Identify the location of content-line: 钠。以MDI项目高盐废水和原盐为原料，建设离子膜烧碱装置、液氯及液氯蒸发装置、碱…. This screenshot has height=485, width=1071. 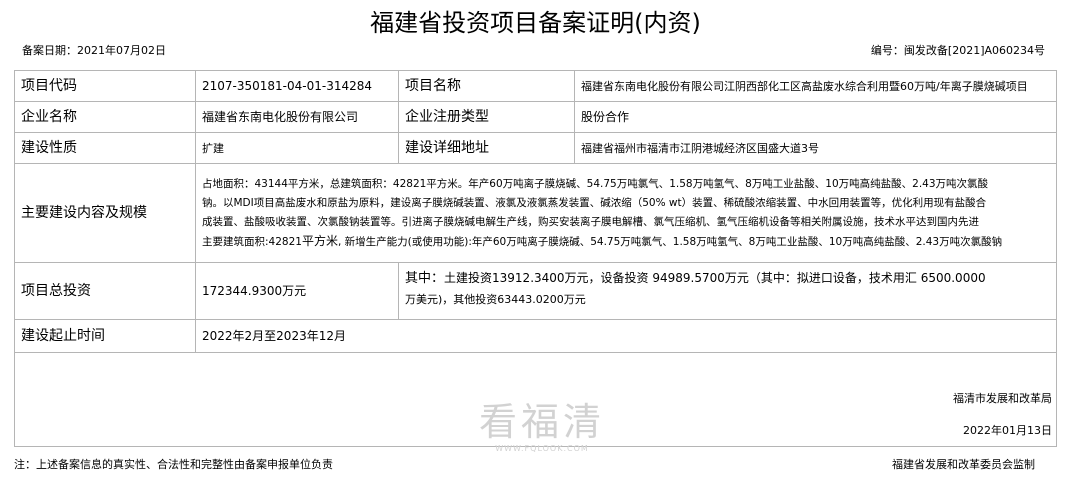
(594, 202).